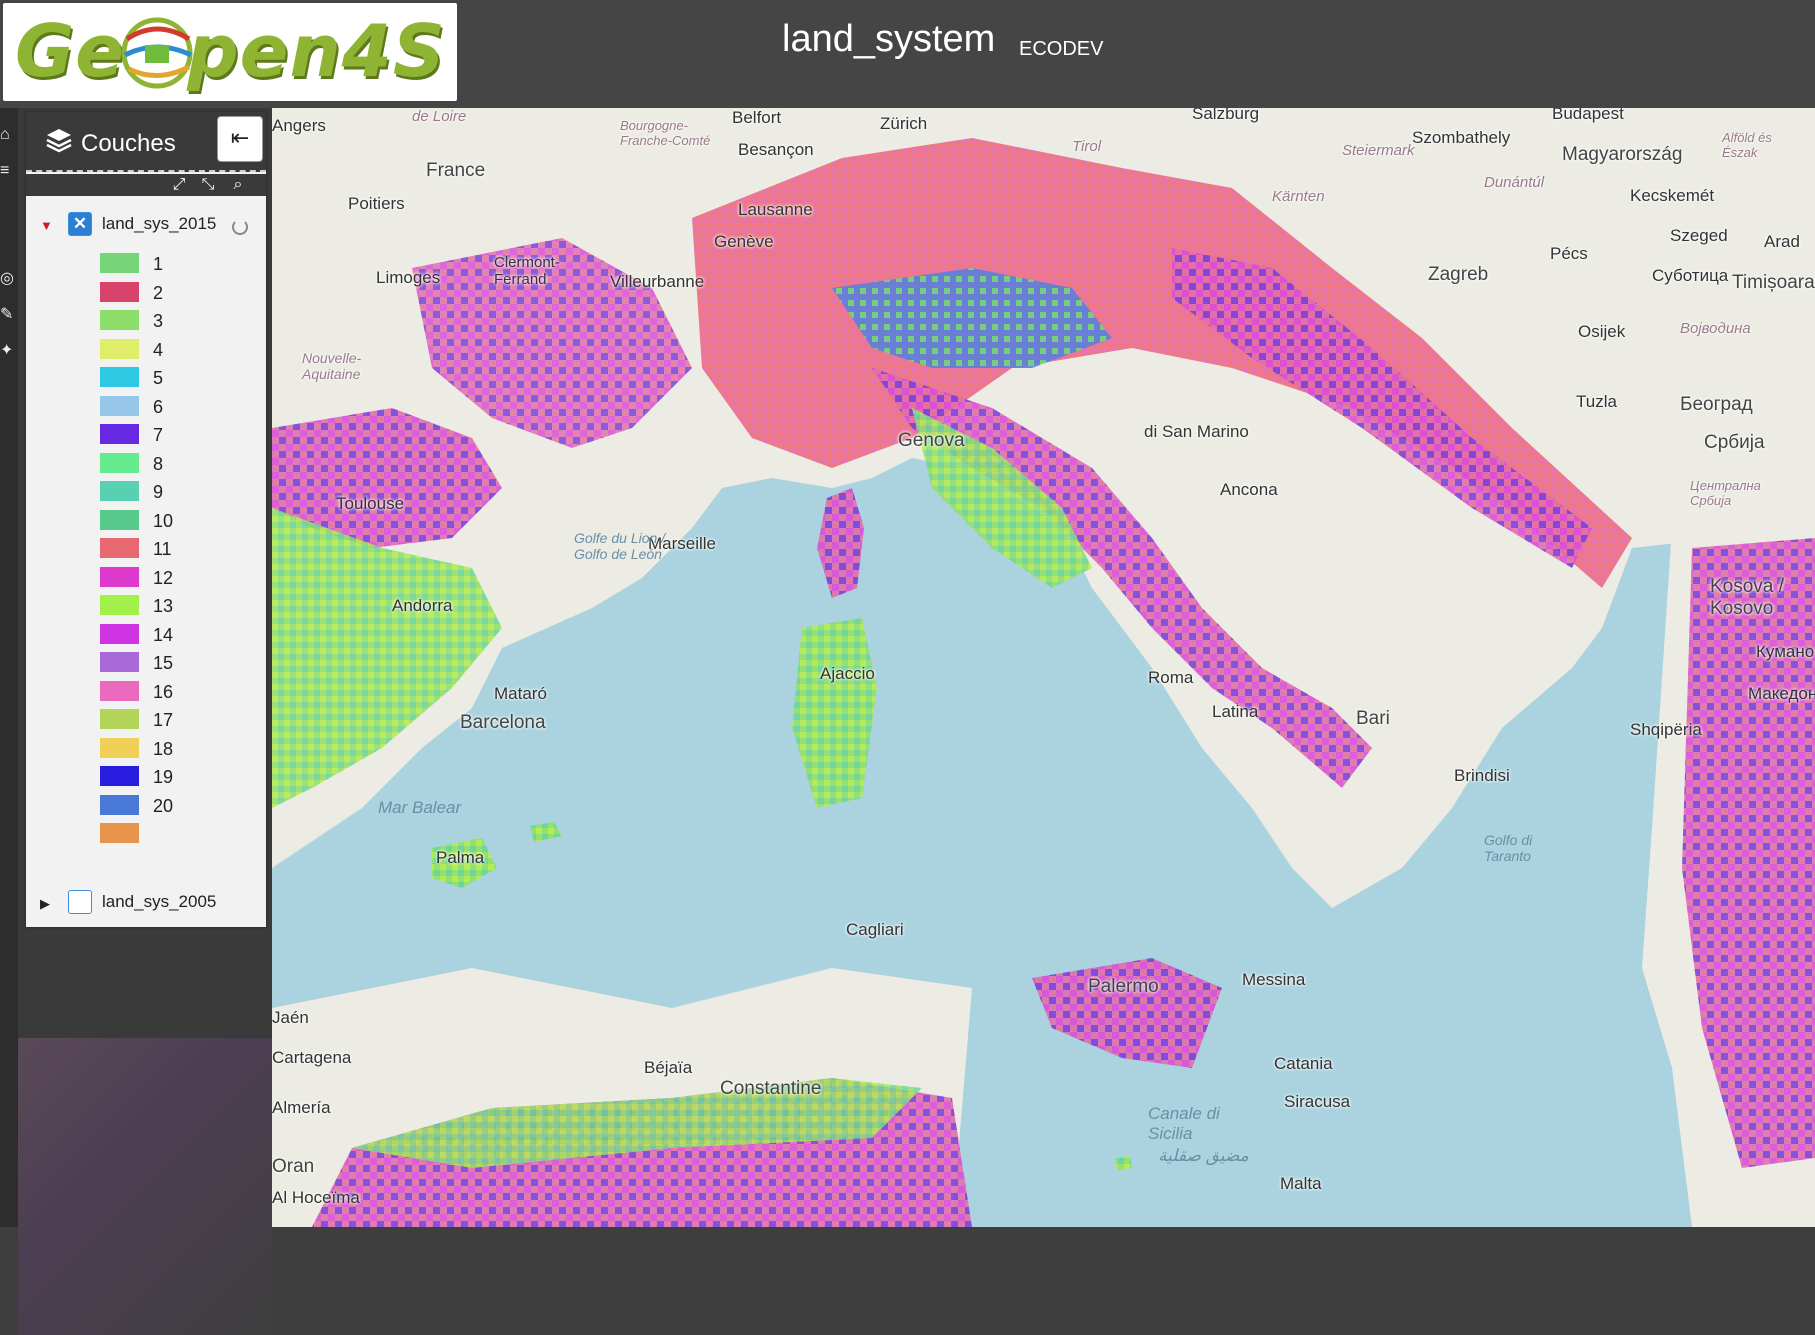  Describe the element at coordinates (163, 805) in the screenshot. I see `legend-label: 20` at that location.